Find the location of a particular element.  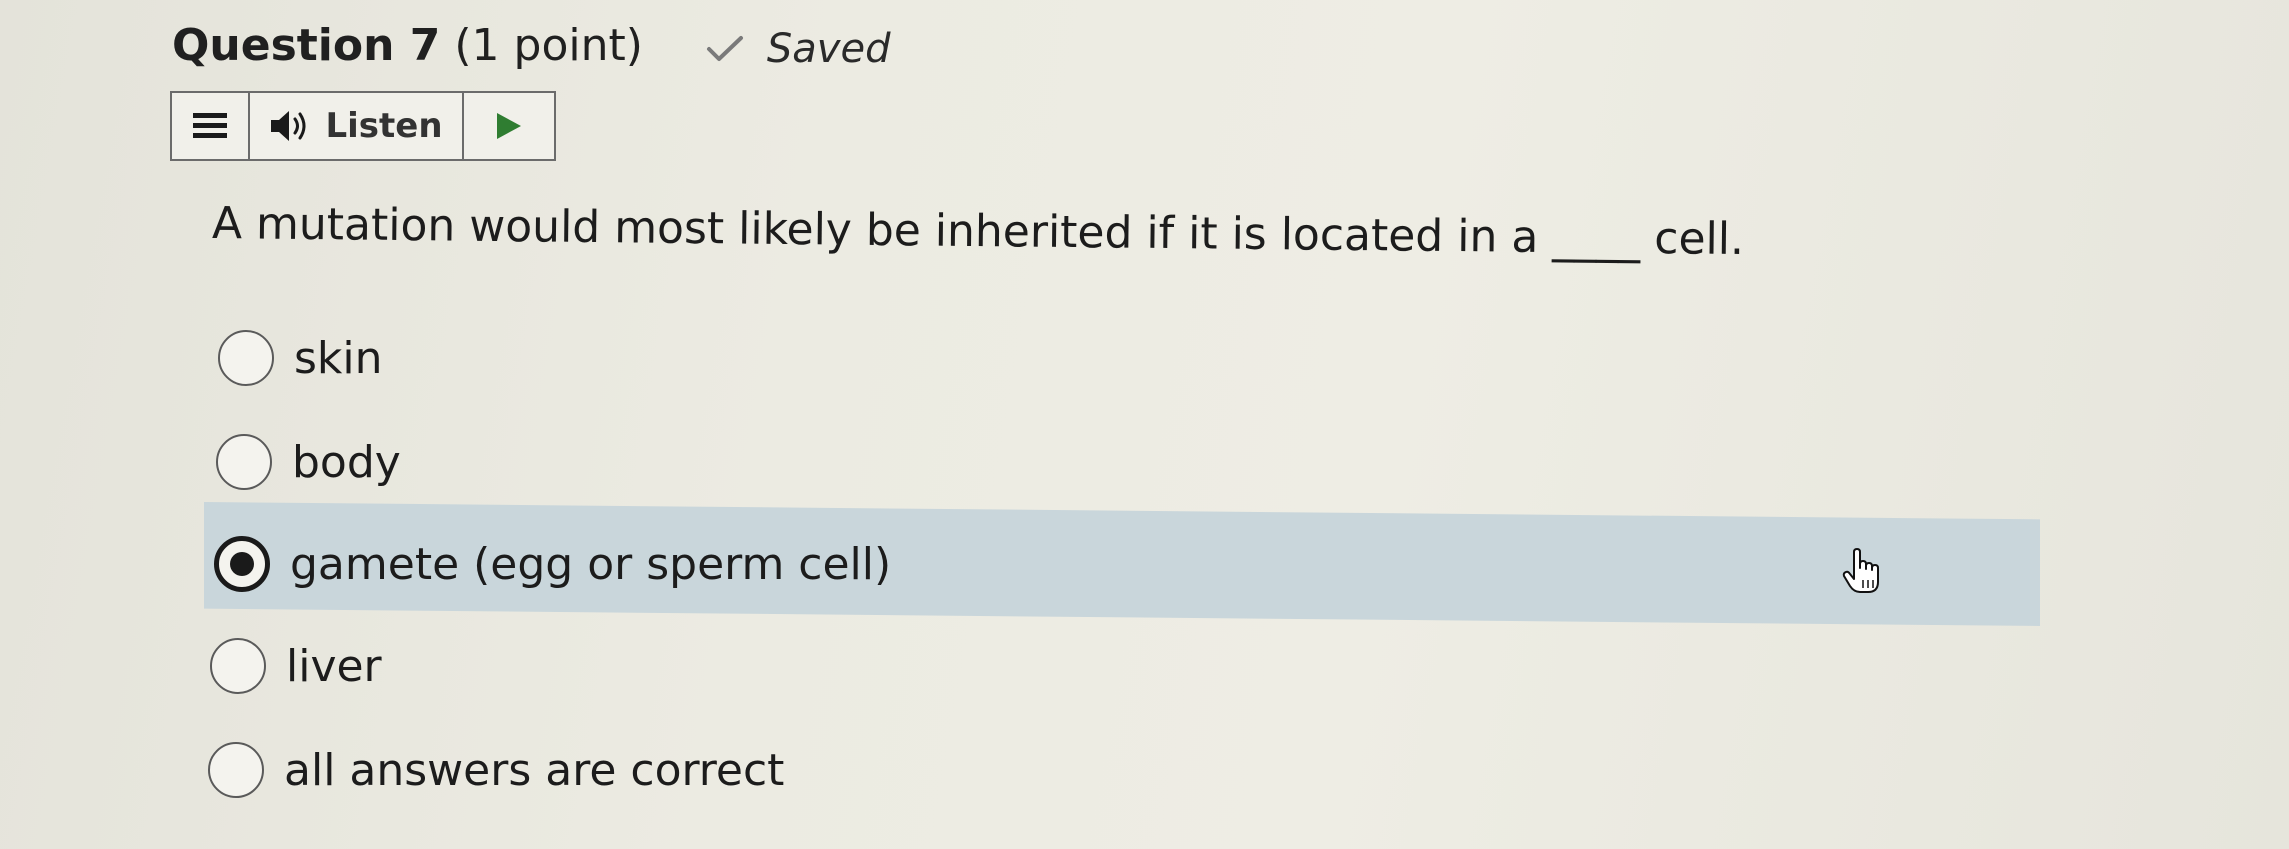

option-gamete: gamete (egg or sperm cell) is located at coordinates (1122, 564).